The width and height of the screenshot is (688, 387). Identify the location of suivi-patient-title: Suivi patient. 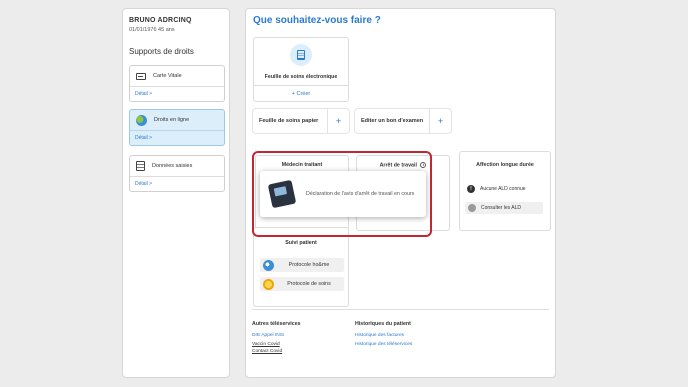
(301, 243).